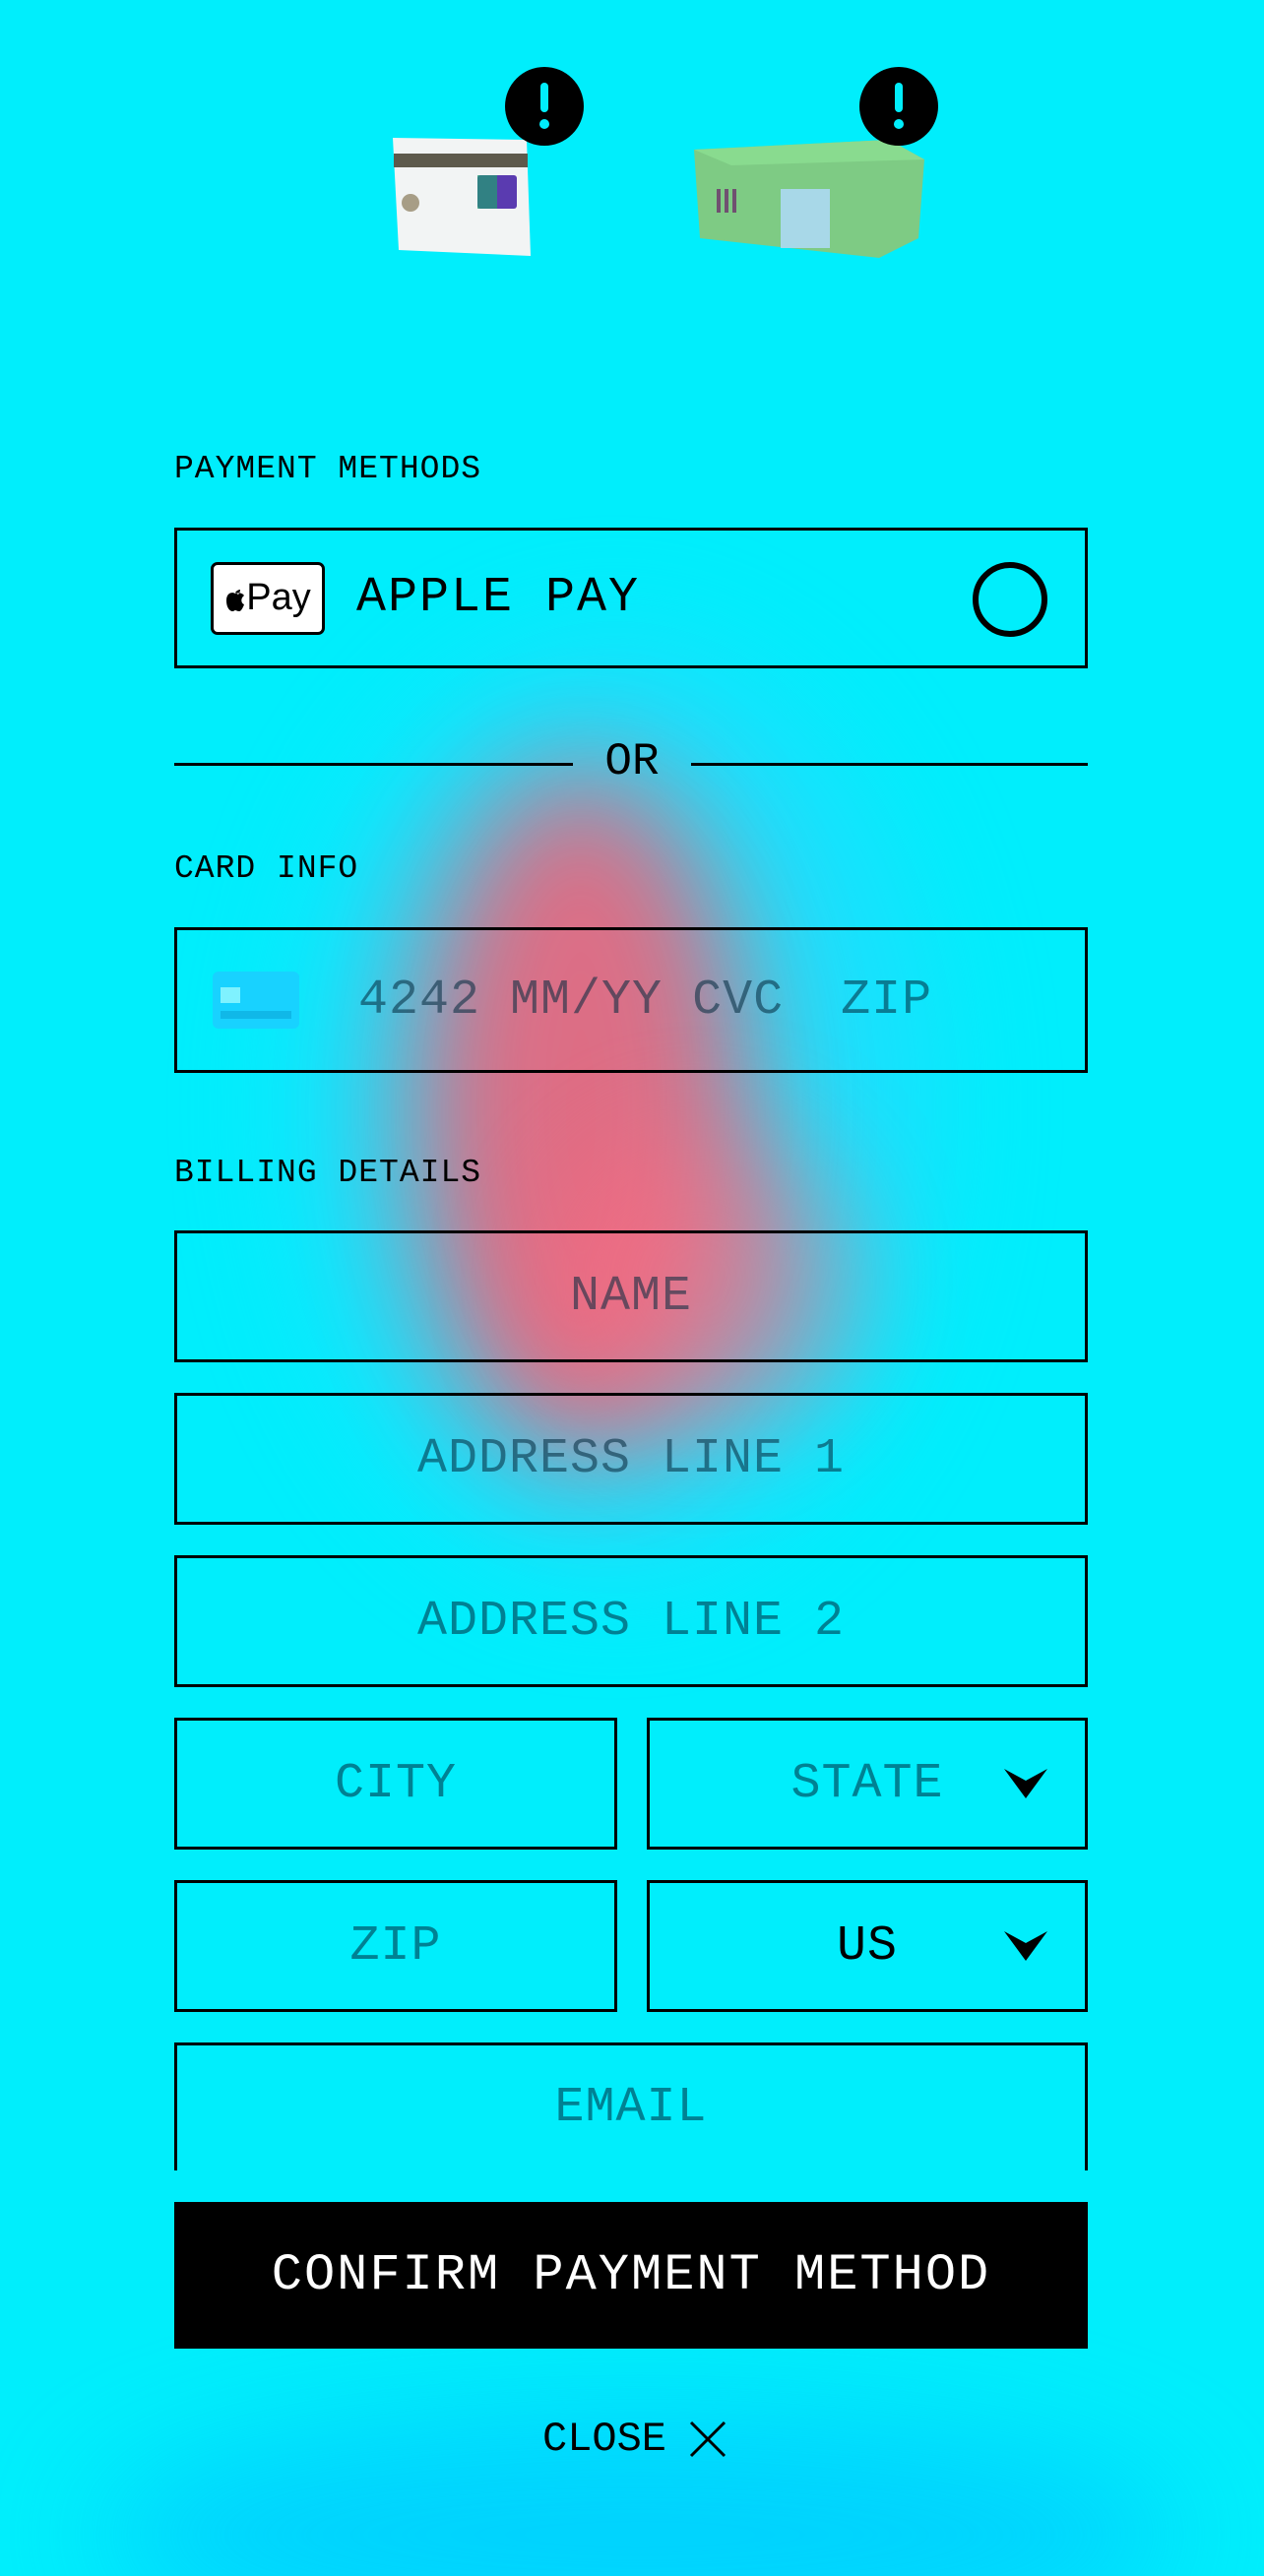 The width and height of the screenshot is (1264, 2576). Describe the element at coordinates (887, 1000) in the screenshot. I see `card-zip-placeholder: ZIP` at that location.